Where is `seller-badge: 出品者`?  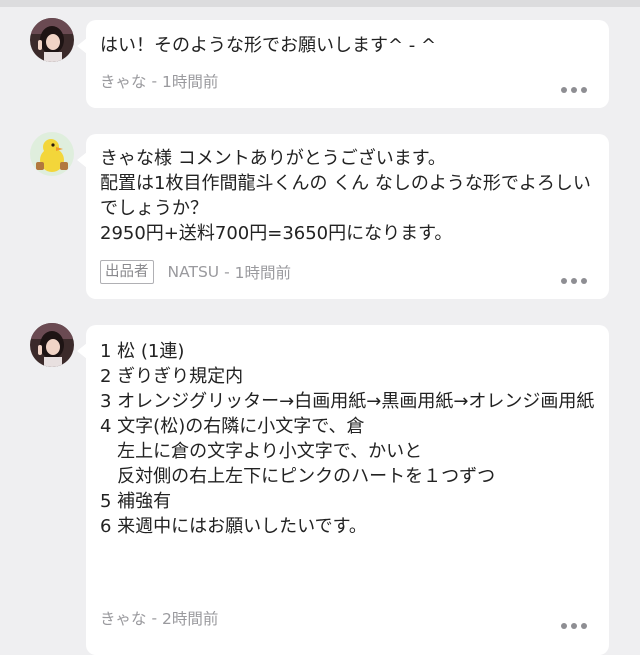
seller-badge: 出品者 is located at coordinates (127, 272).